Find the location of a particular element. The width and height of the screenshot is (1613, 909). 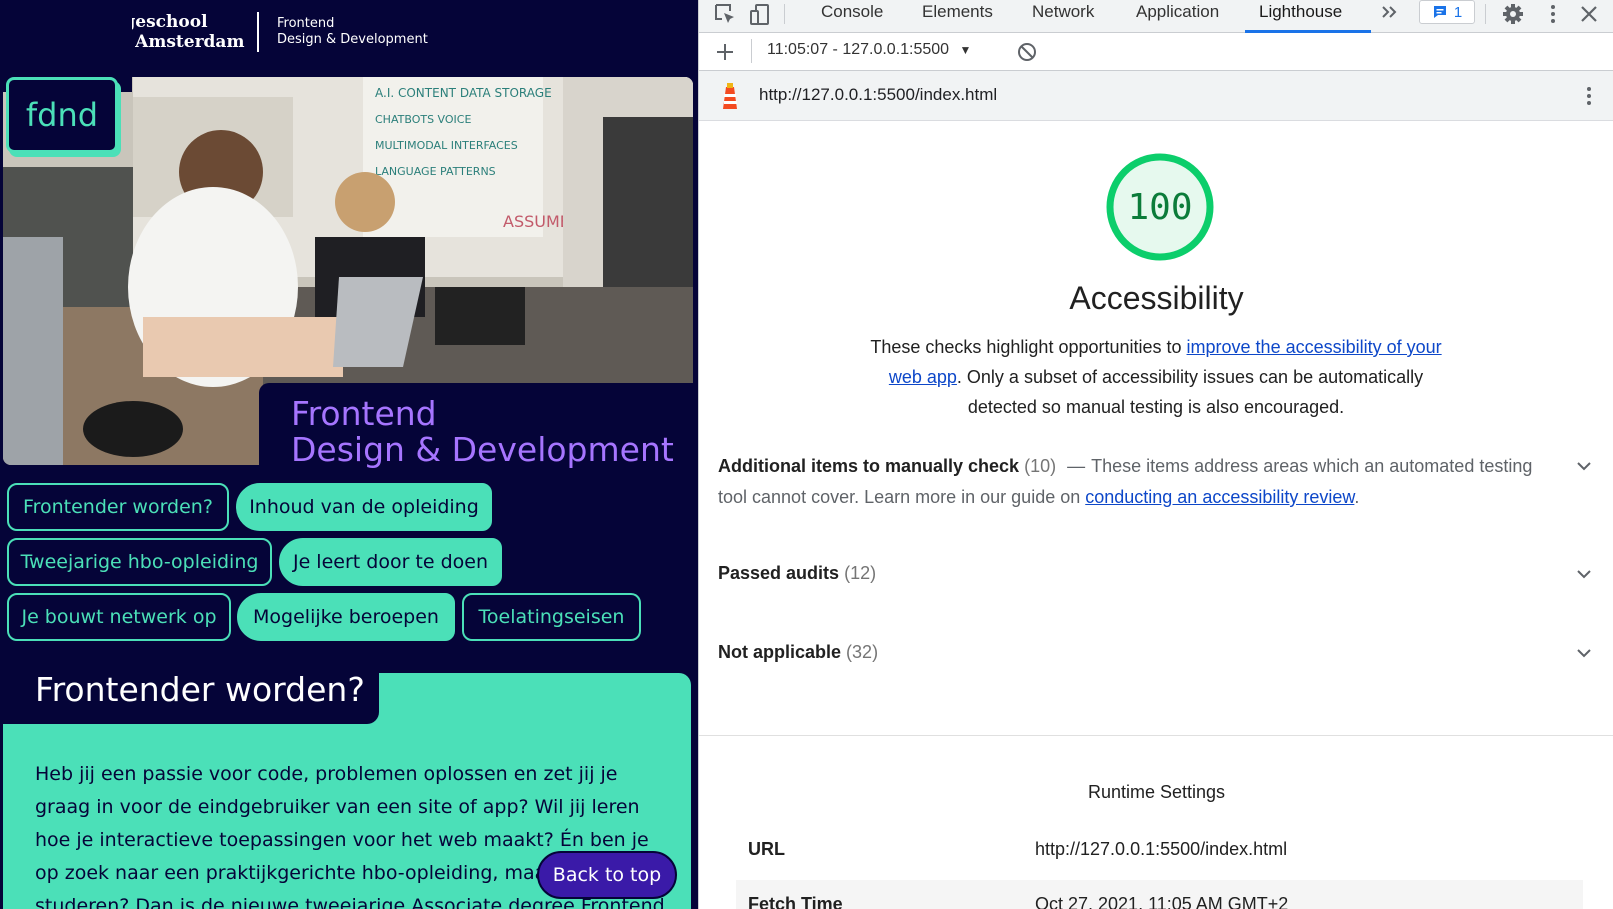

section-heading: Frontender worden? is located at coordinates (200, 689).